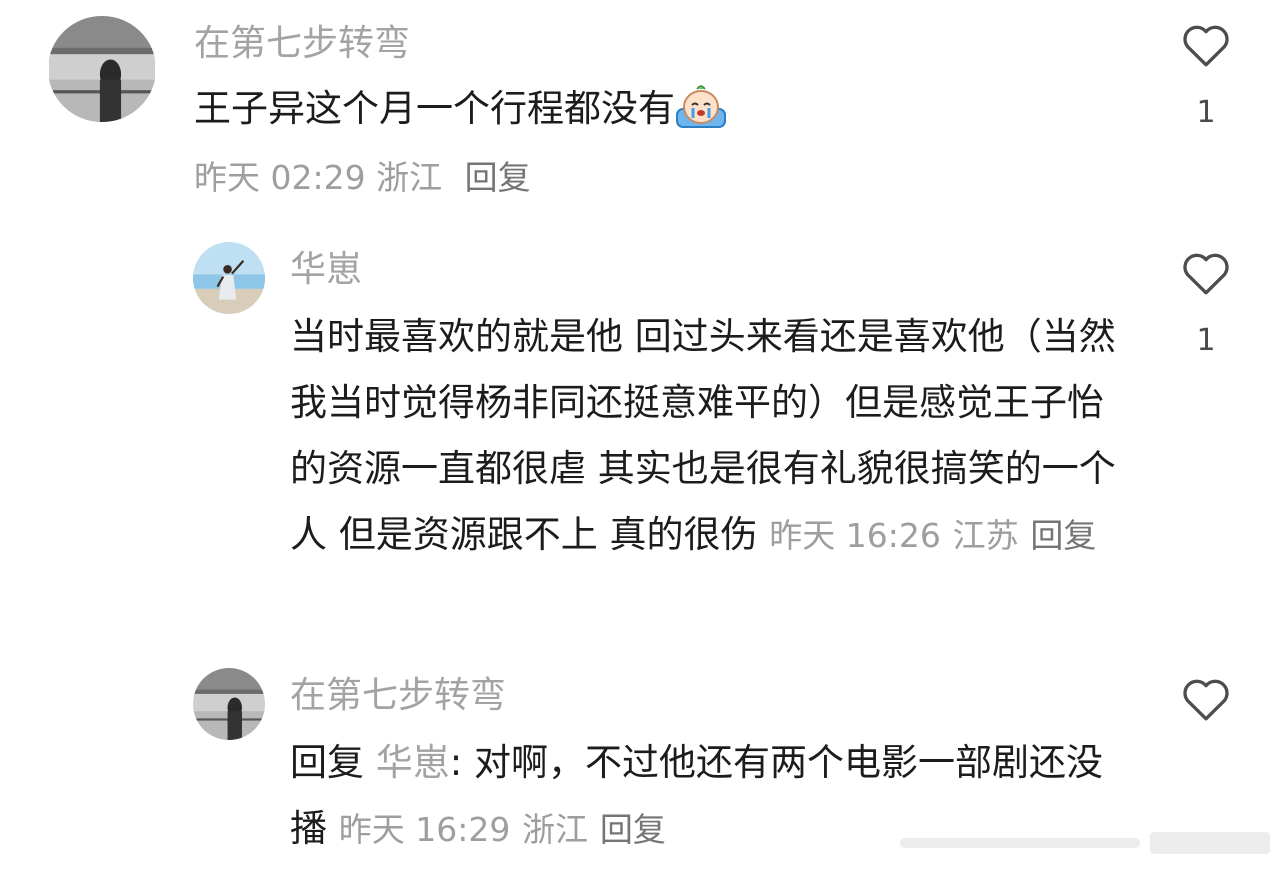 Image resolution: width=1284 pixels, height=870 pixels. Describe the element at coordinates (1085, 843) in the screenshot. I see `watermark` at that location.